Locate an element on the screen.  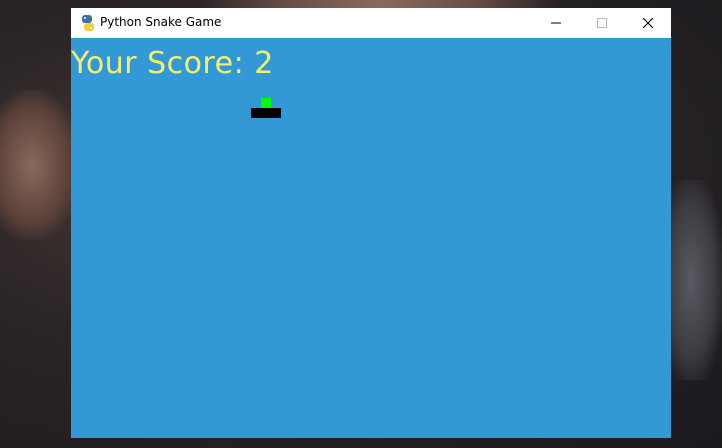
minimize-button is located at coordinates (556, 23).